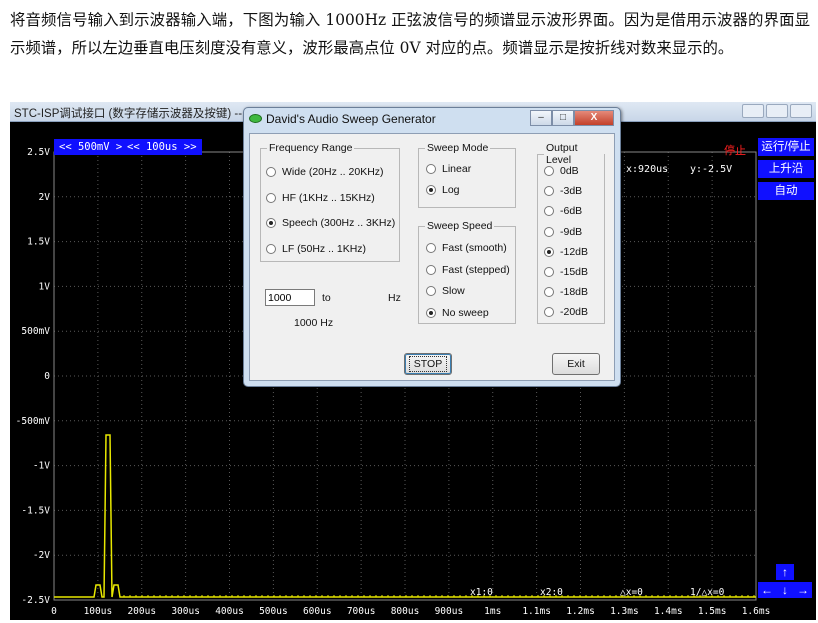 This screenshot has height=623, width=818. I want to click on y-tick-label: 2V, so click(45, 197).